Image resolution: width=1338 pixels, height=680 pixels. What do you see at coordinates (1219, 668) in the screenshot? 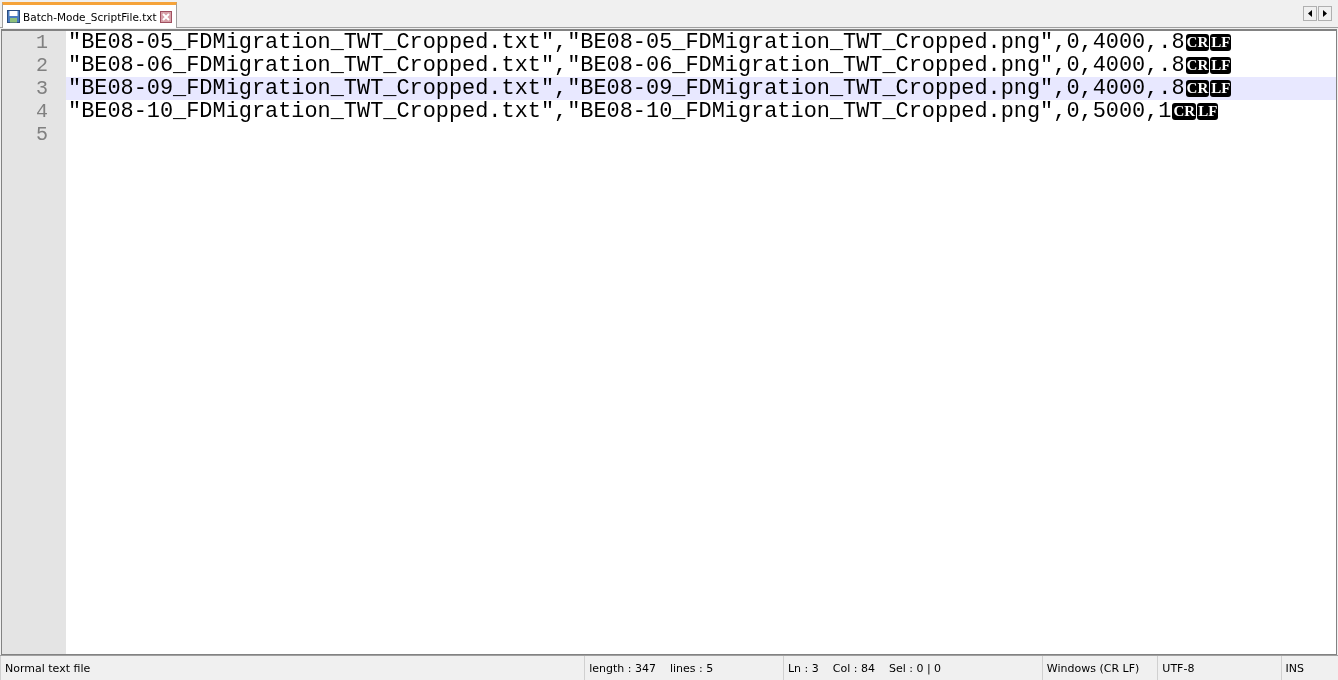
I see `status-field: UTF-8` at bounding box center [1219, 668].